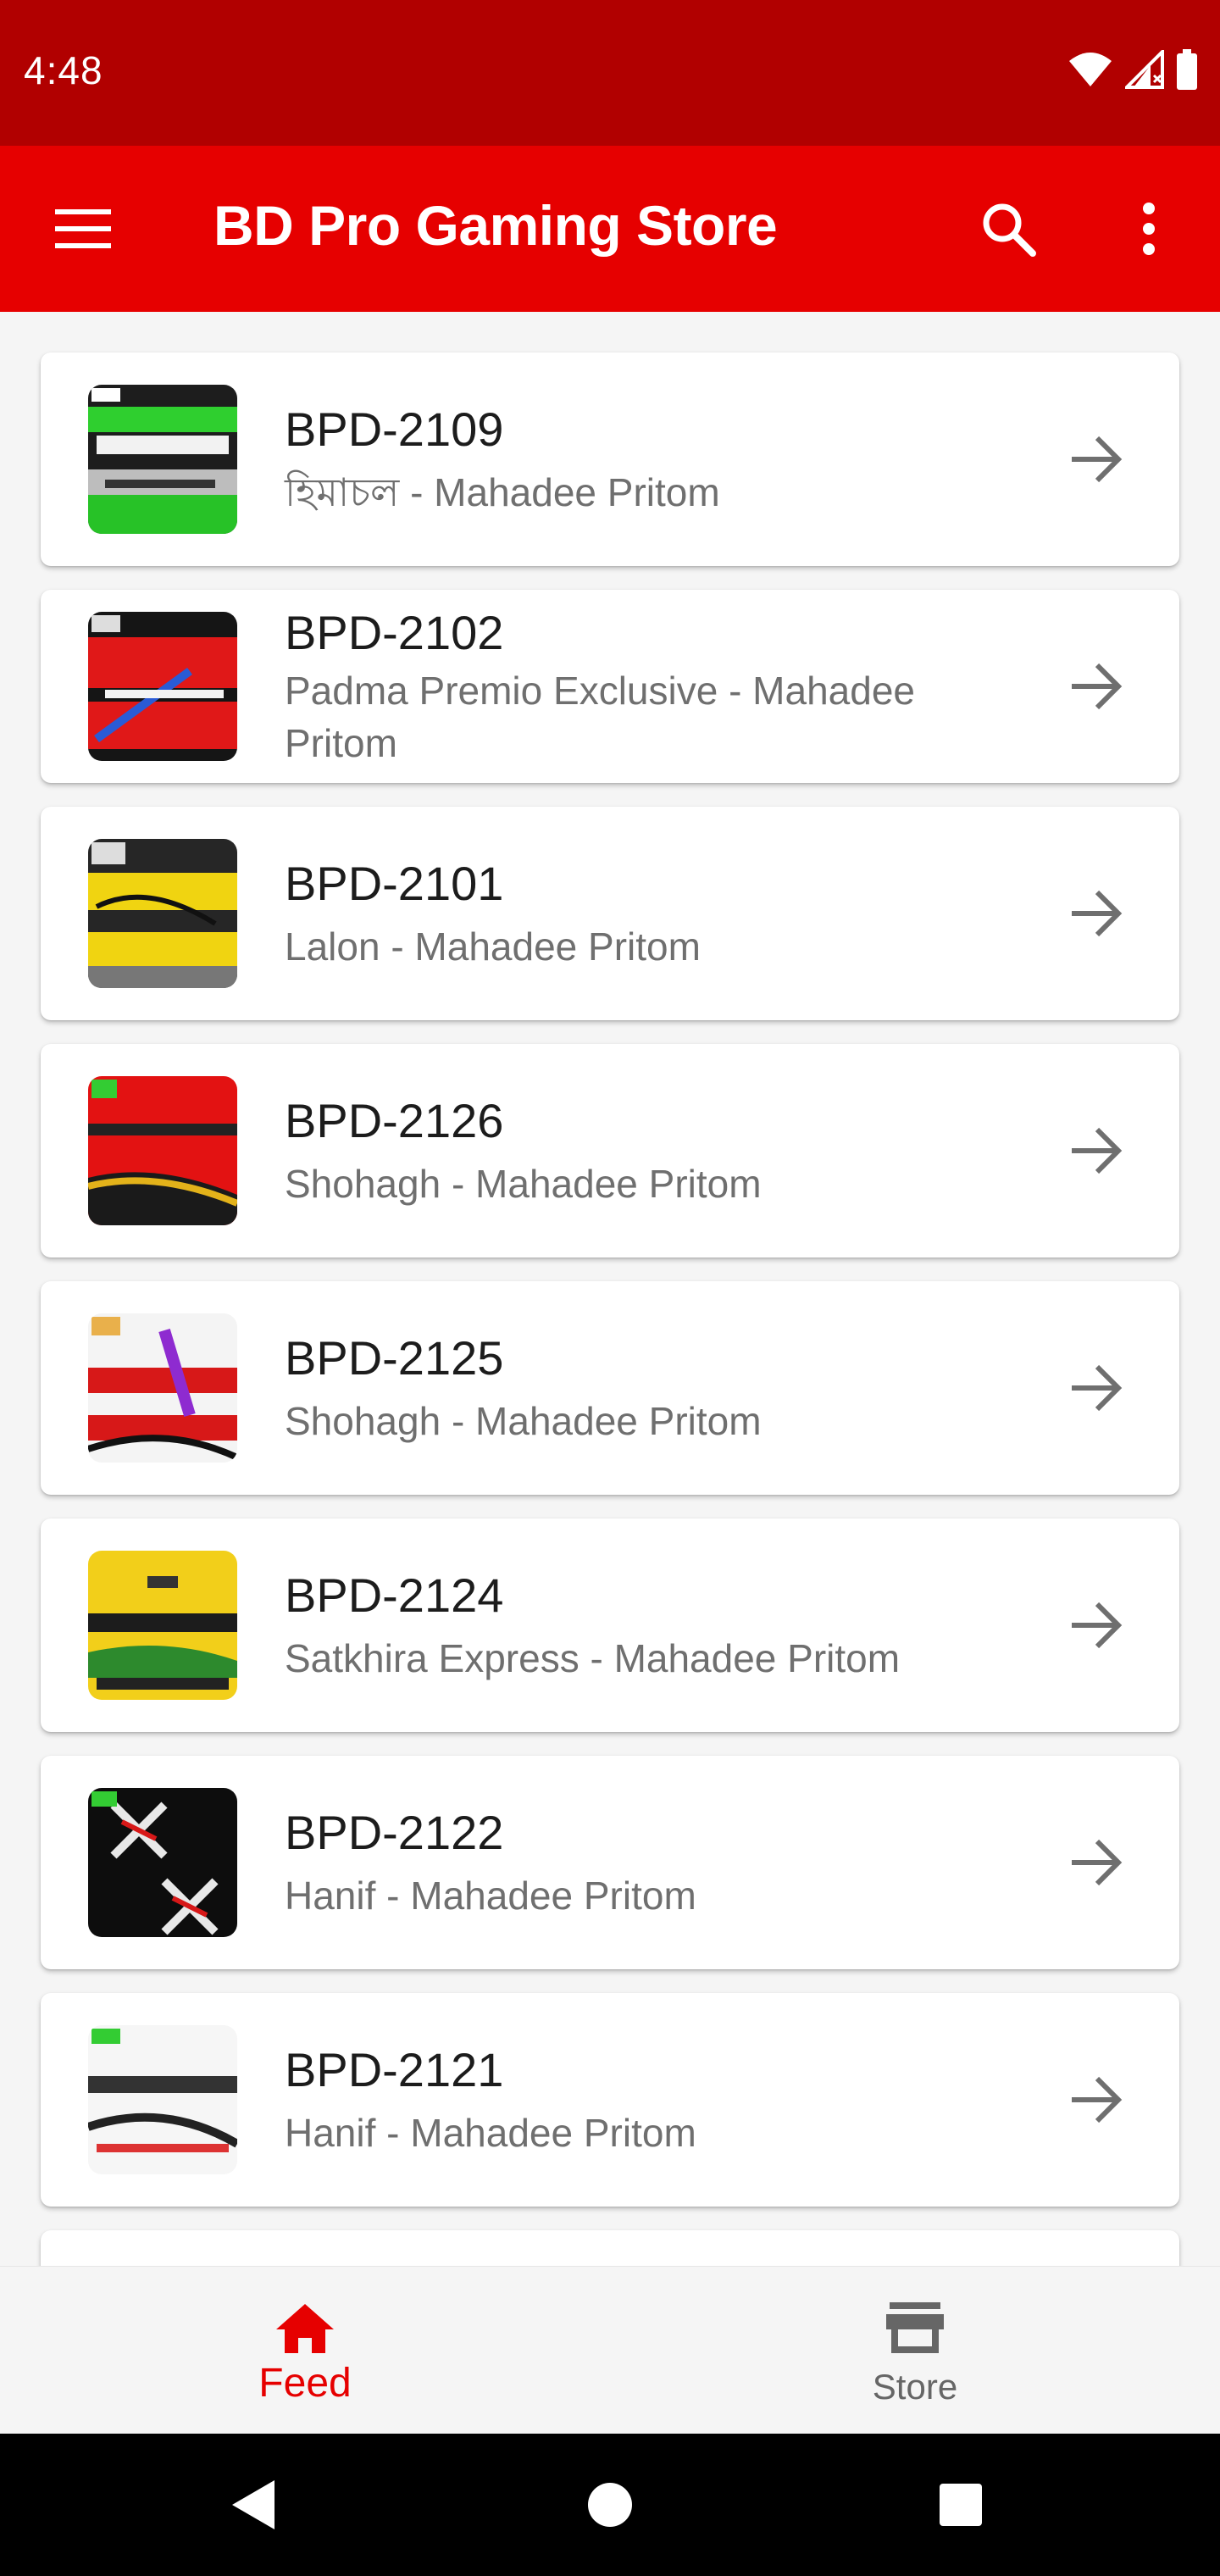 The height and width of the screenshot is (2576, 1220). I want to click on home-circle-icon, so click(610, 2505).